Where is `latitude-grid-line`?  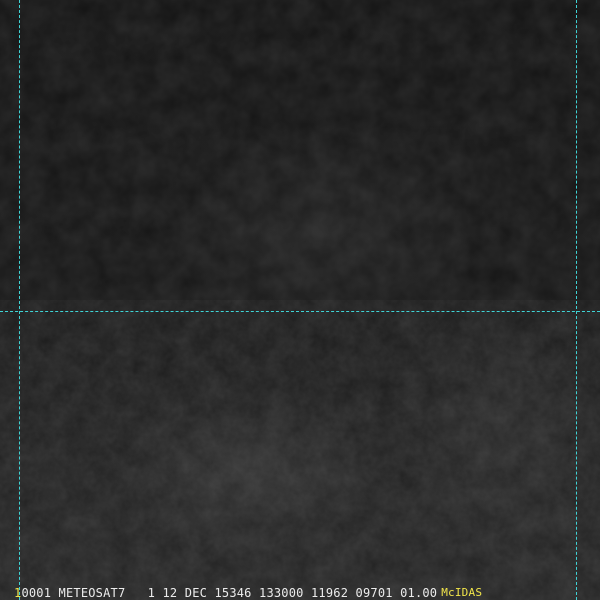
latitude-grid-line is located at coordinates (300, 311).